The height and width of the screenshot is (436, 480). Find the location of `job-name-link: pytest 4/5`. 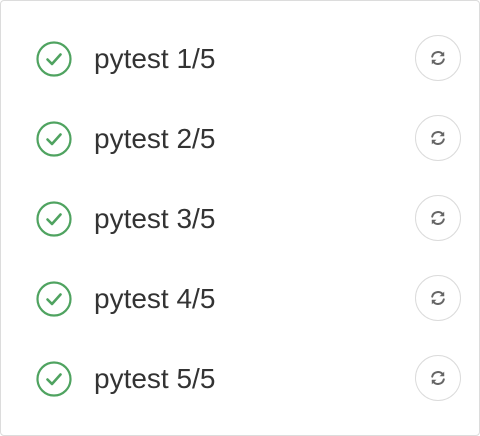

job-name-link: pytest 4/5 is located at coordinates (154, 299).